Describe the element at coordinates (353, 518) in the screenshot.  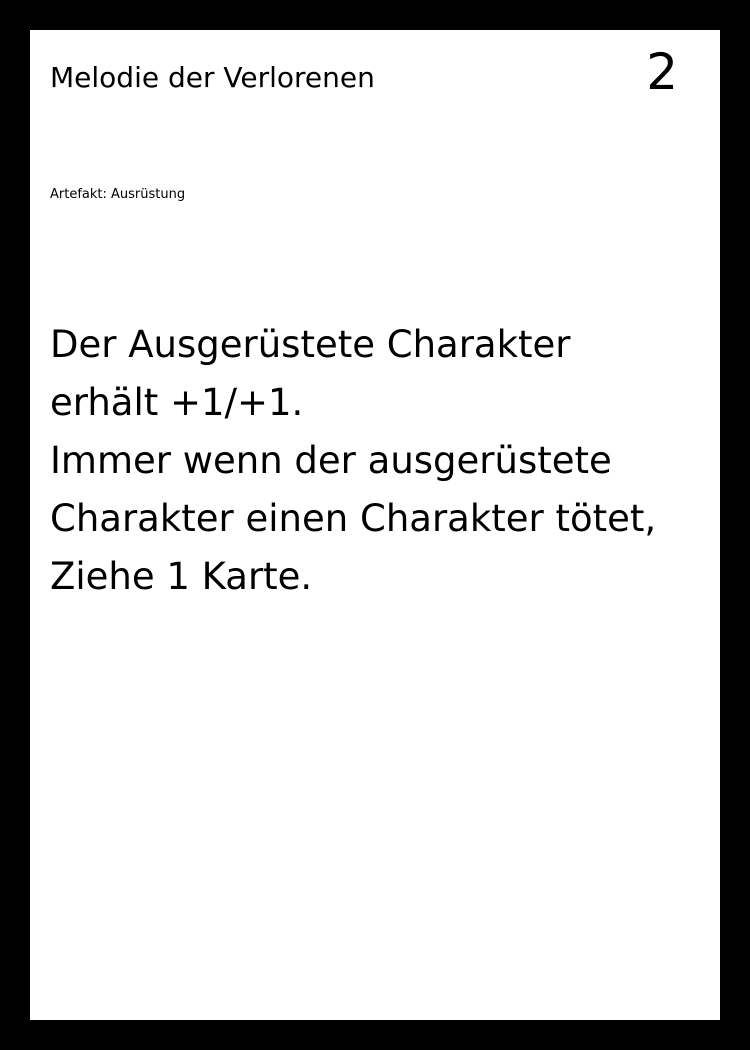
I see `rules-line: Charakter einen Charakter tötet,` at that location.